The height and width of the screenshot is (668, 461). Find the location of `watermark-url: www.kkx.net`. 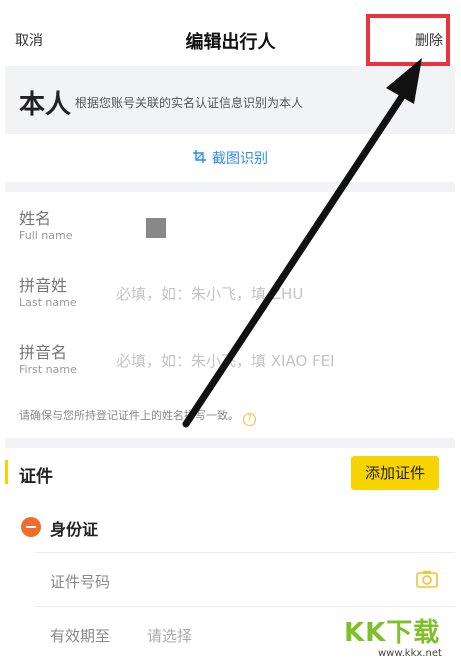

watermark-url: www.kkx.net is located at coordinates (410, 653).